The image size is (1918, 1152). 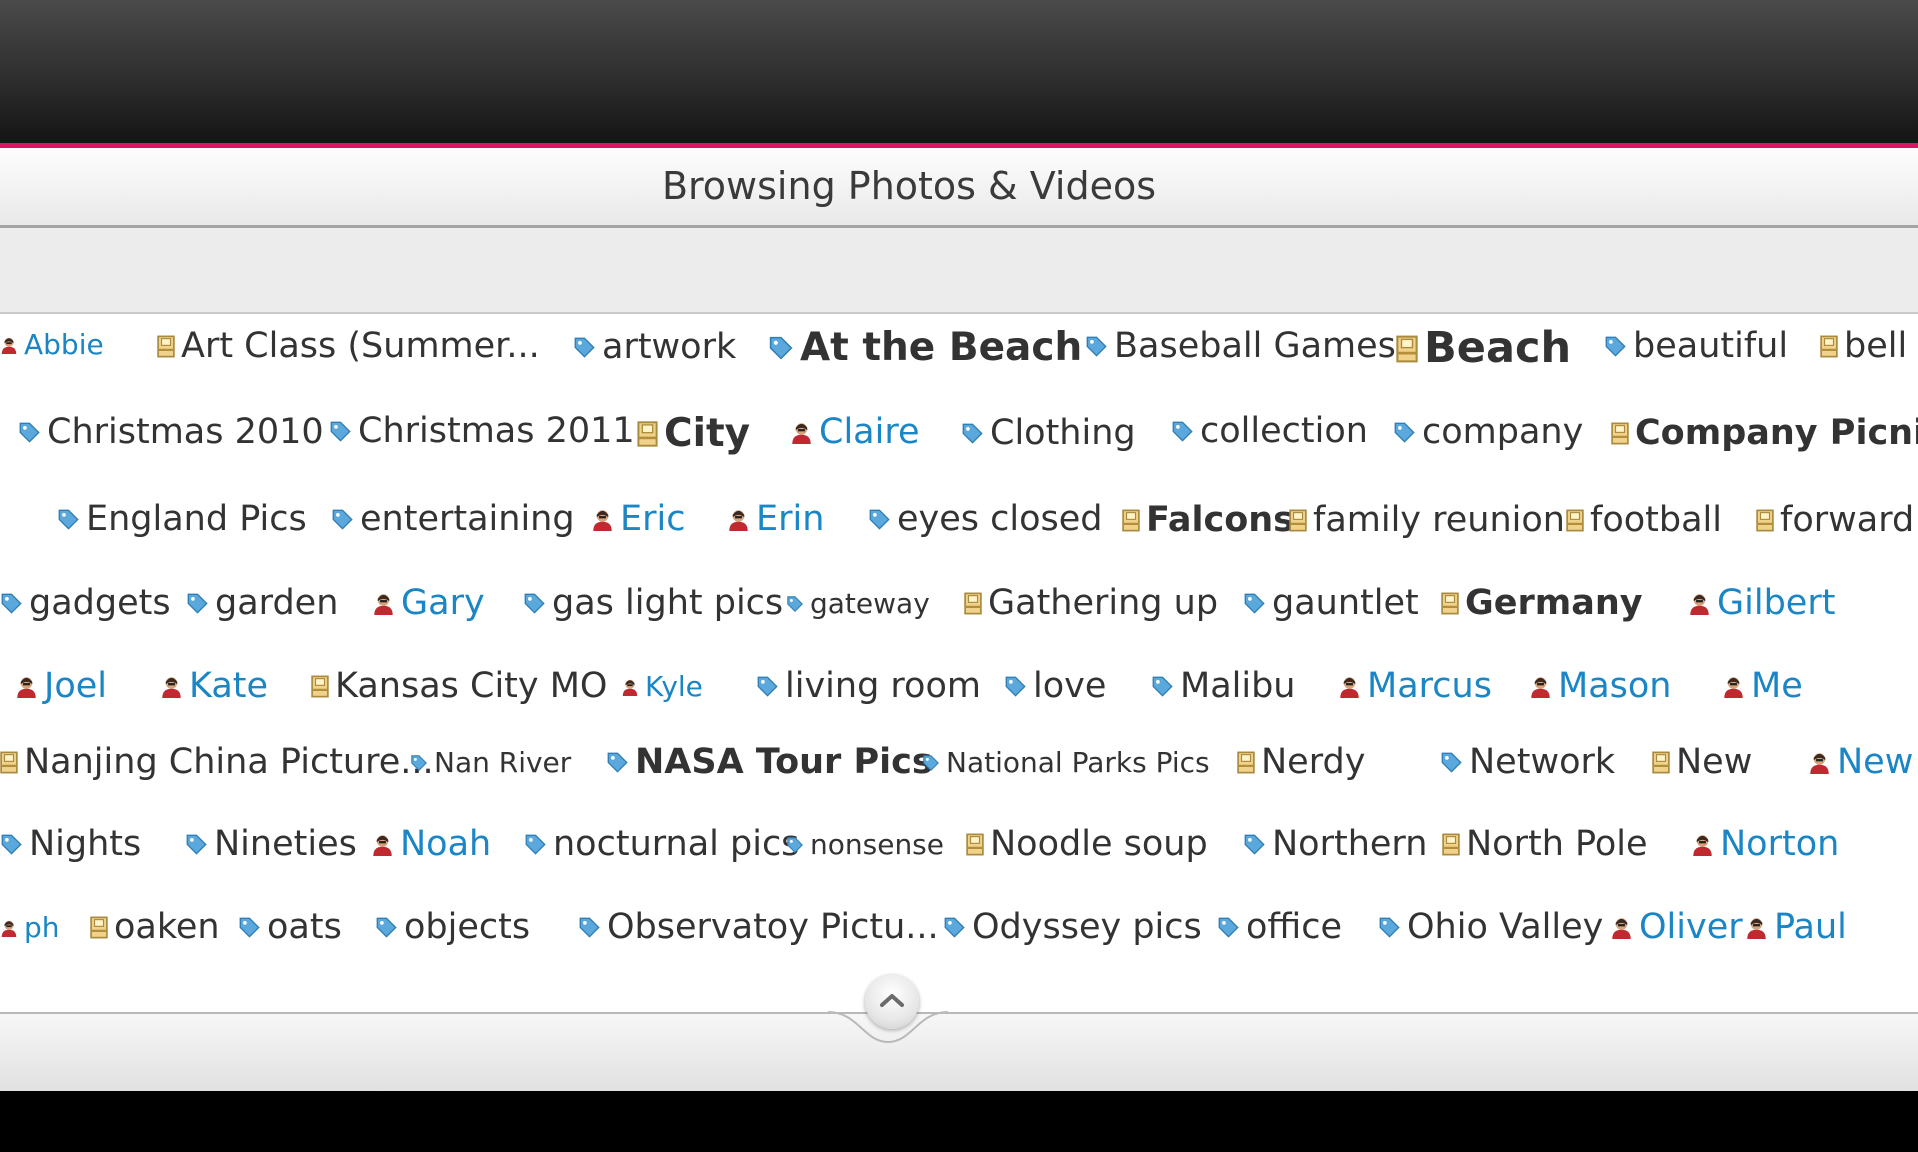 I want to click on keyword-tag: company, so click(x=1488, y=432).